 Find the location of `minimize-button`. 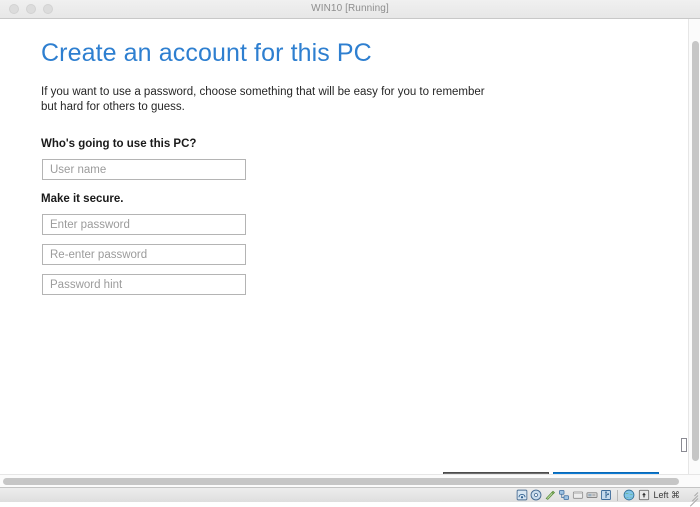

minimize-button is located at coordinates (31, 9).